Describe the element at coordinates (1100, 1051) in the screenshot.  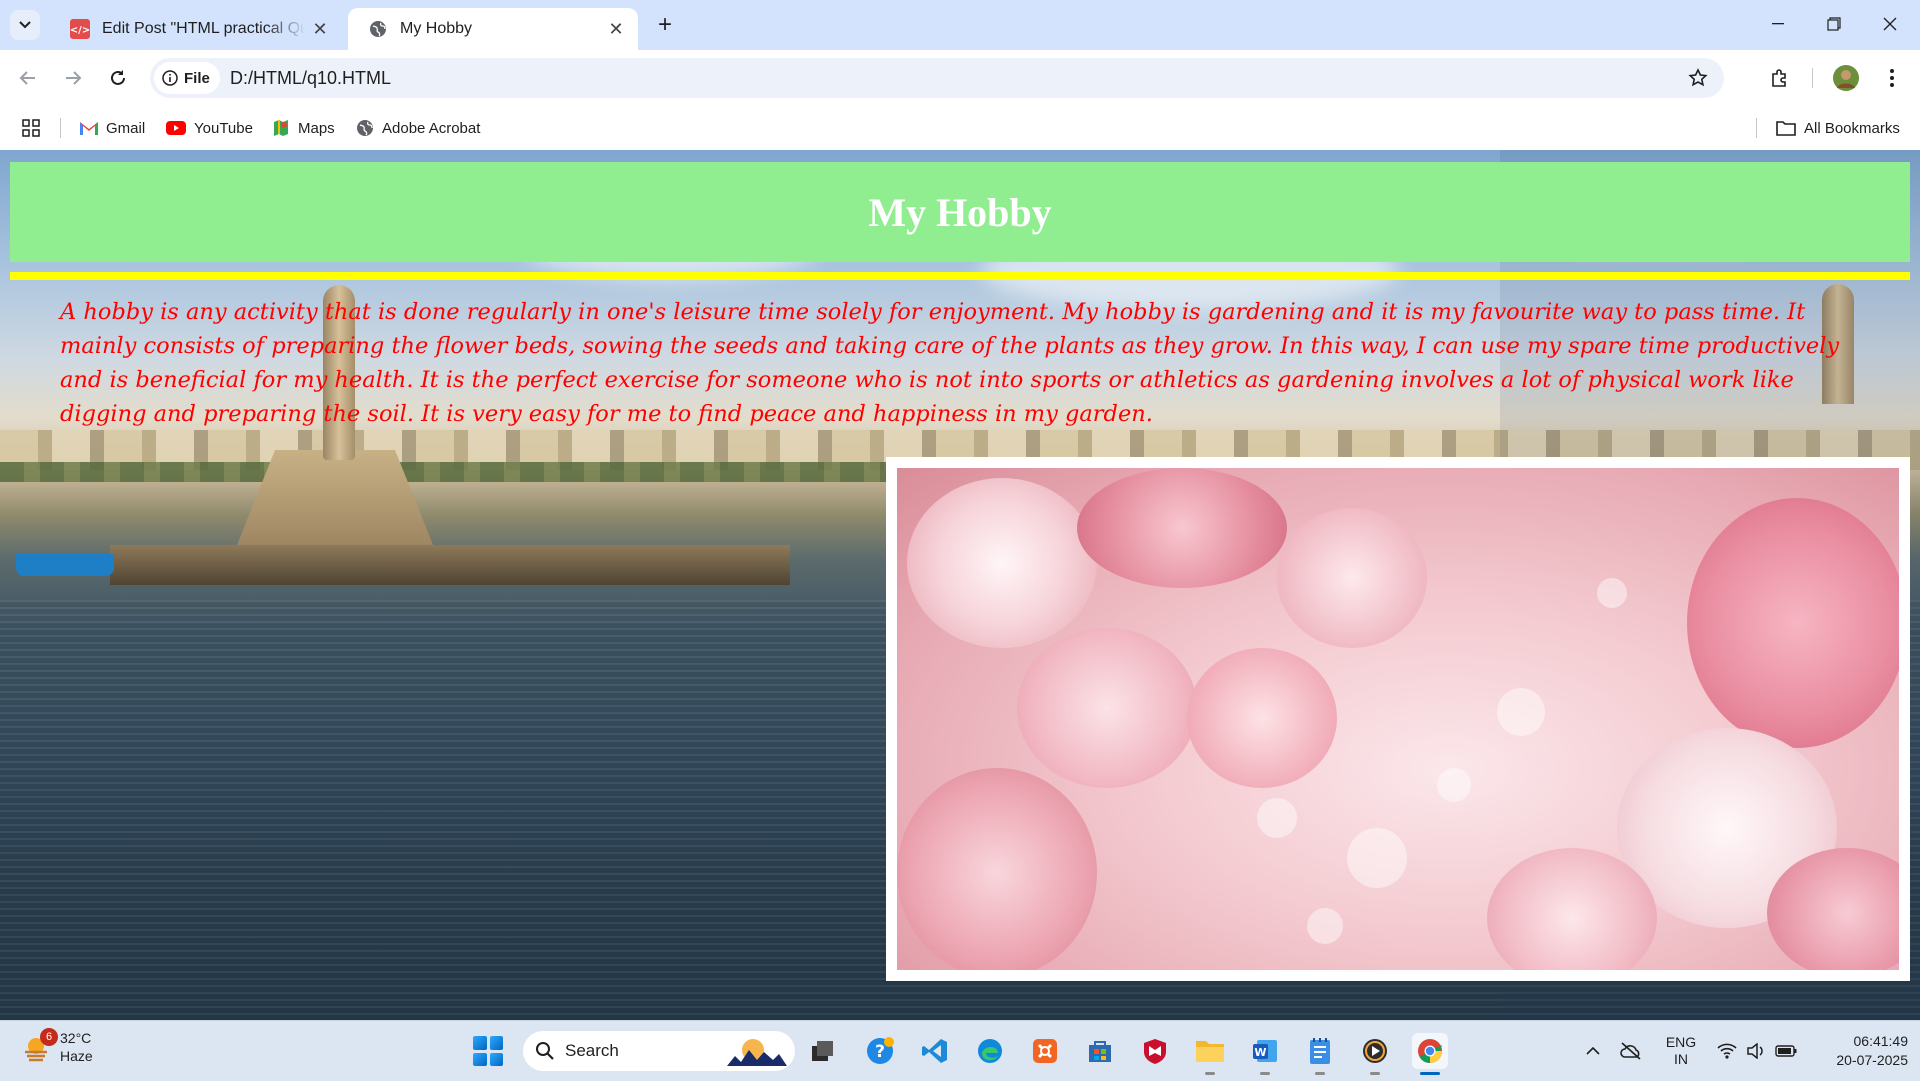
I see `taskbar-app-store` at that location.